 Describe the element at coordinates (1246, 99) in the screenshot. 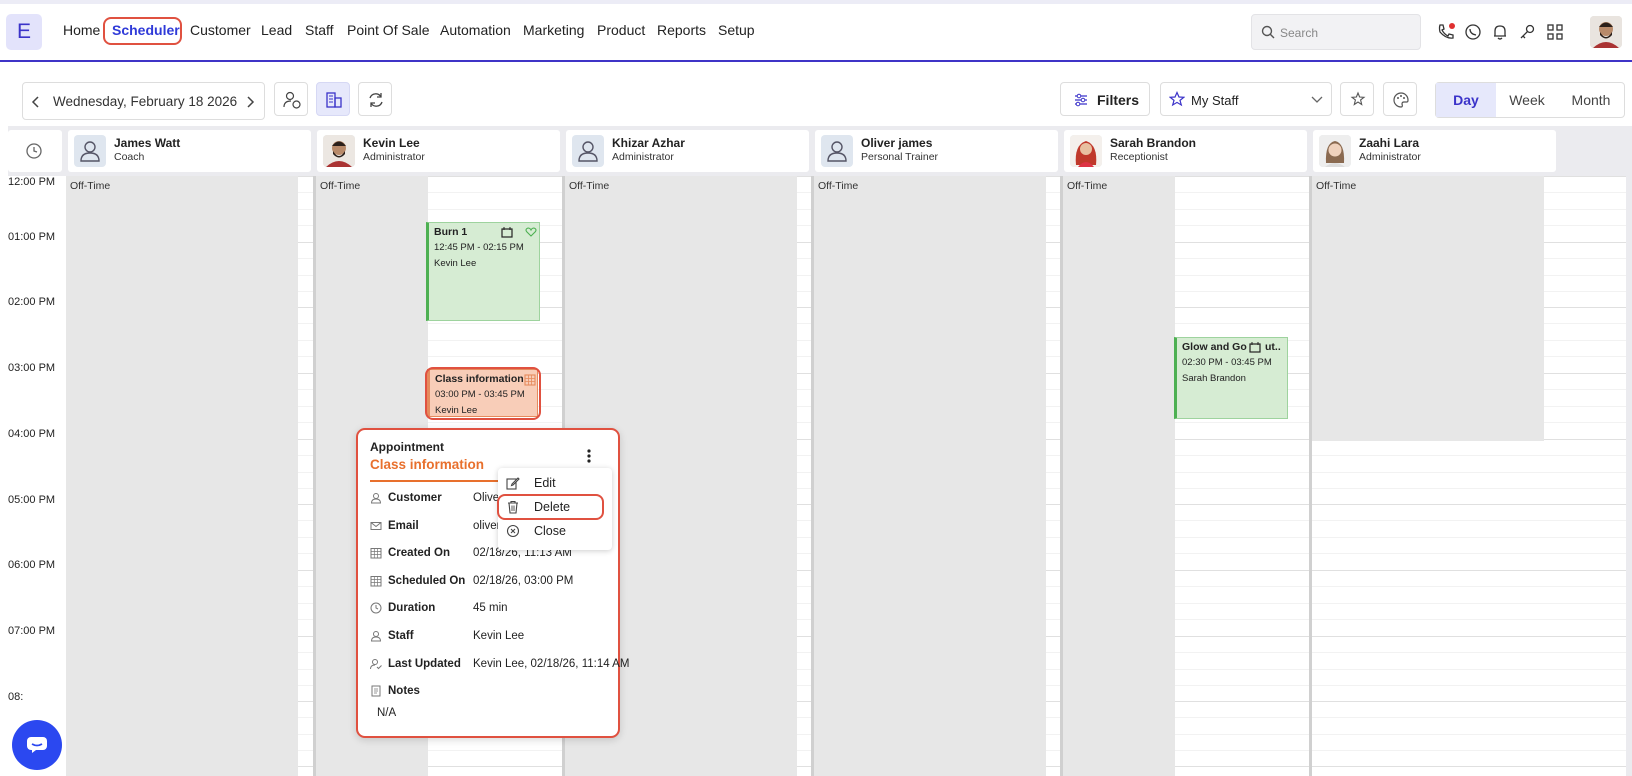

I see `staff-select: My Staff` at that location.